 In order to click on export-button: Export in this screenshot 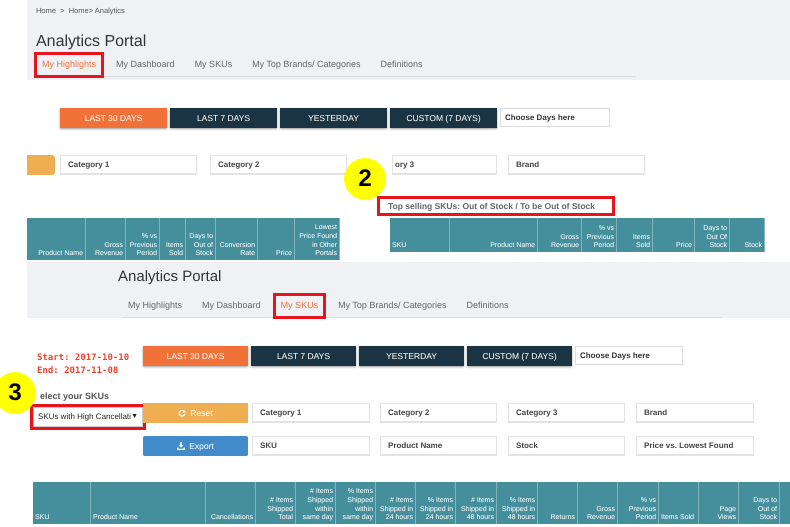, I will do `click(195, 446)`.